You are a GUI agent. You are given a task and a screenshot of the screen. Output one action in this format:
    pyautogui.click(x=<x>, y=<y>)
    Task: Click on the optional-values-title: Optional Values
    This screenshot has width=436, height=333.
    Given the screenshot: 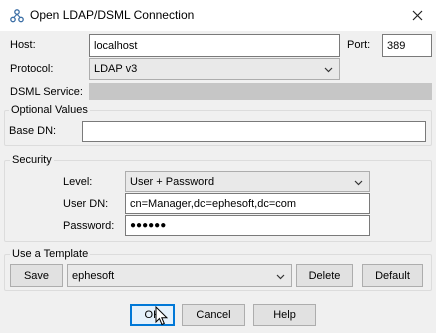 What is the action you would take?
    pyautogui.click(x=49, y=110)
    